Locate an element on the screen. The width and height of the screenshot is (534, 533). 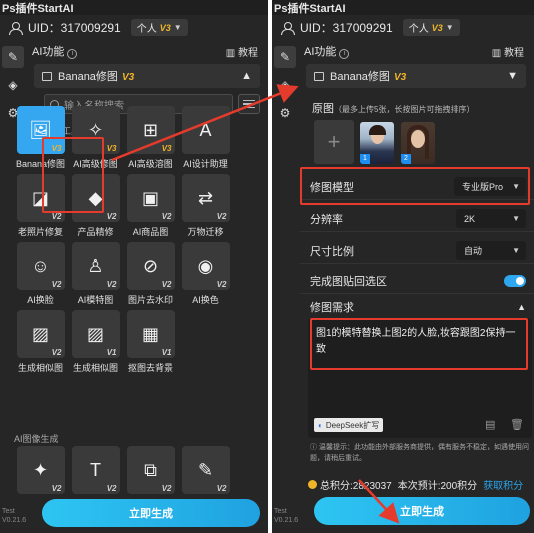
tool-tile: T V2 is located at coordinates (95, 470).